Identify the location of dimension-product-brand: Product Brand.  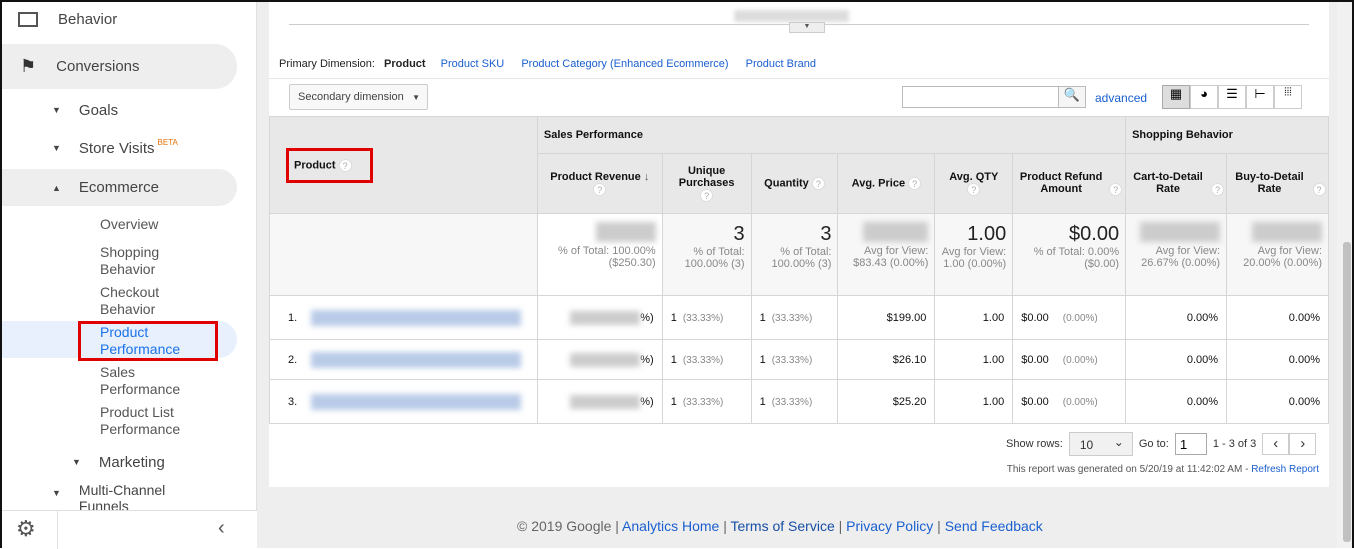
(781, 64).